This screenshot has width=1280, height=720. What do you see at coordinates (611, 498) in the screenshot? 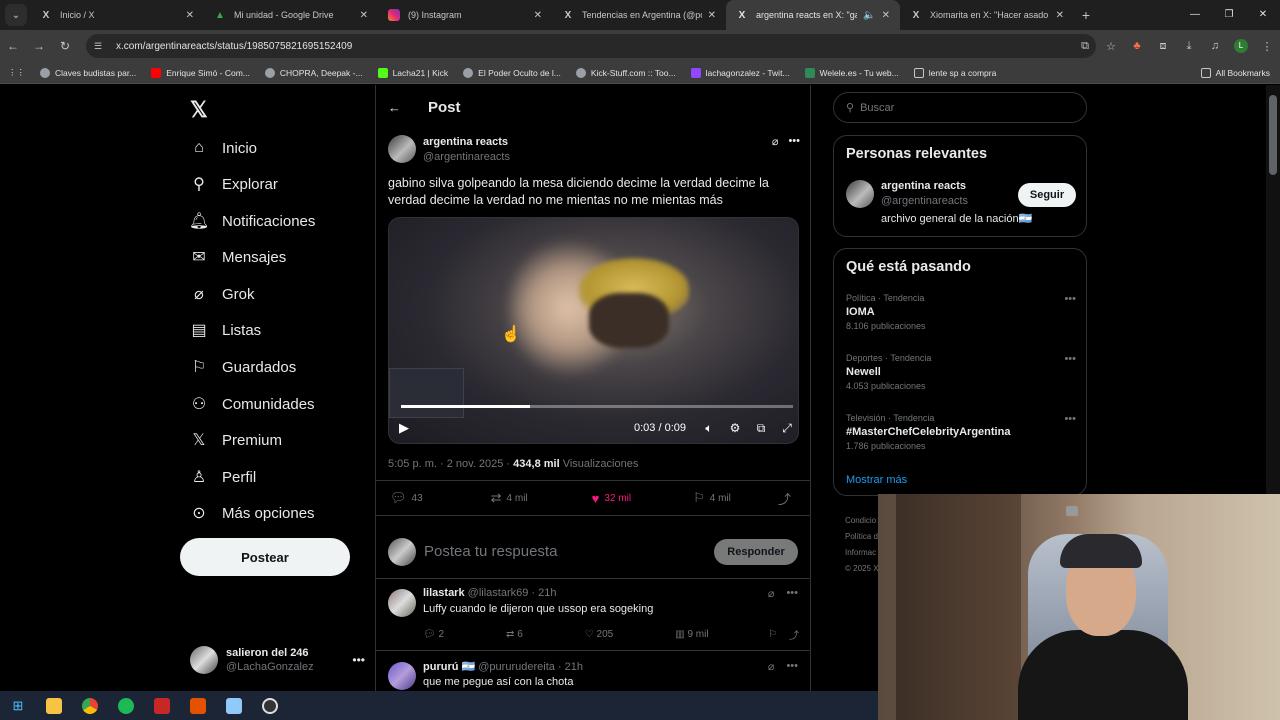
I see `like-stat: ♥ 32 mil` at bounding box center [611, 498].